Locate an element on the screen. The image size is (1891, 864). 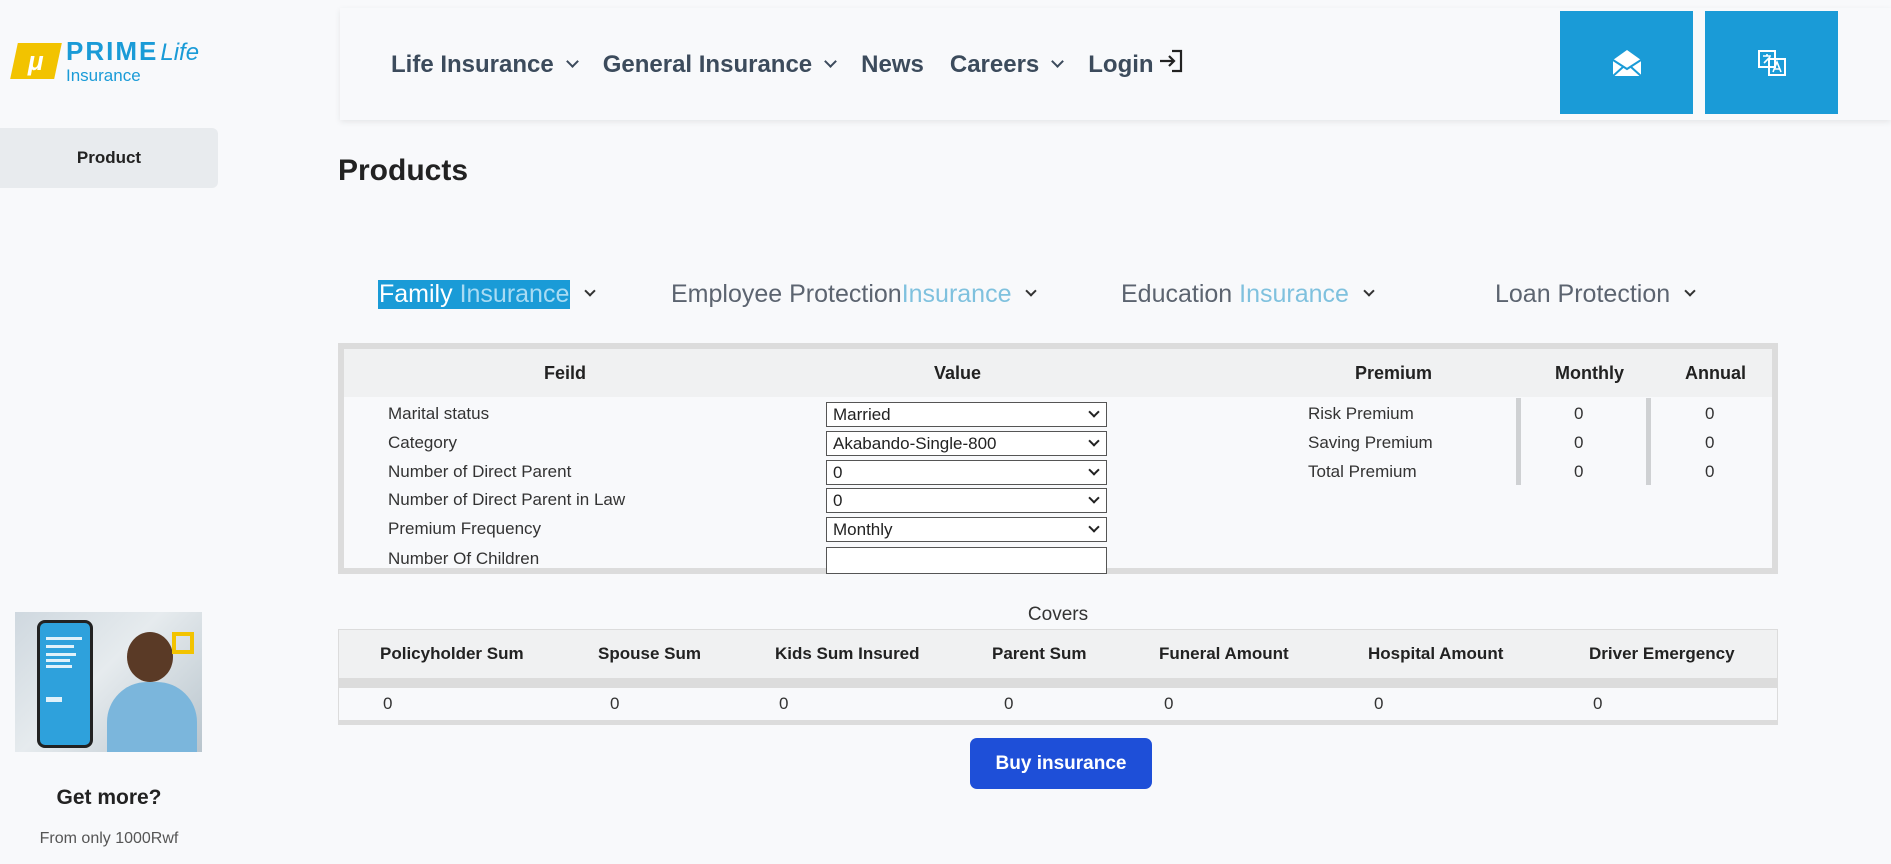
language-button is located at coordinates (1771, 62).